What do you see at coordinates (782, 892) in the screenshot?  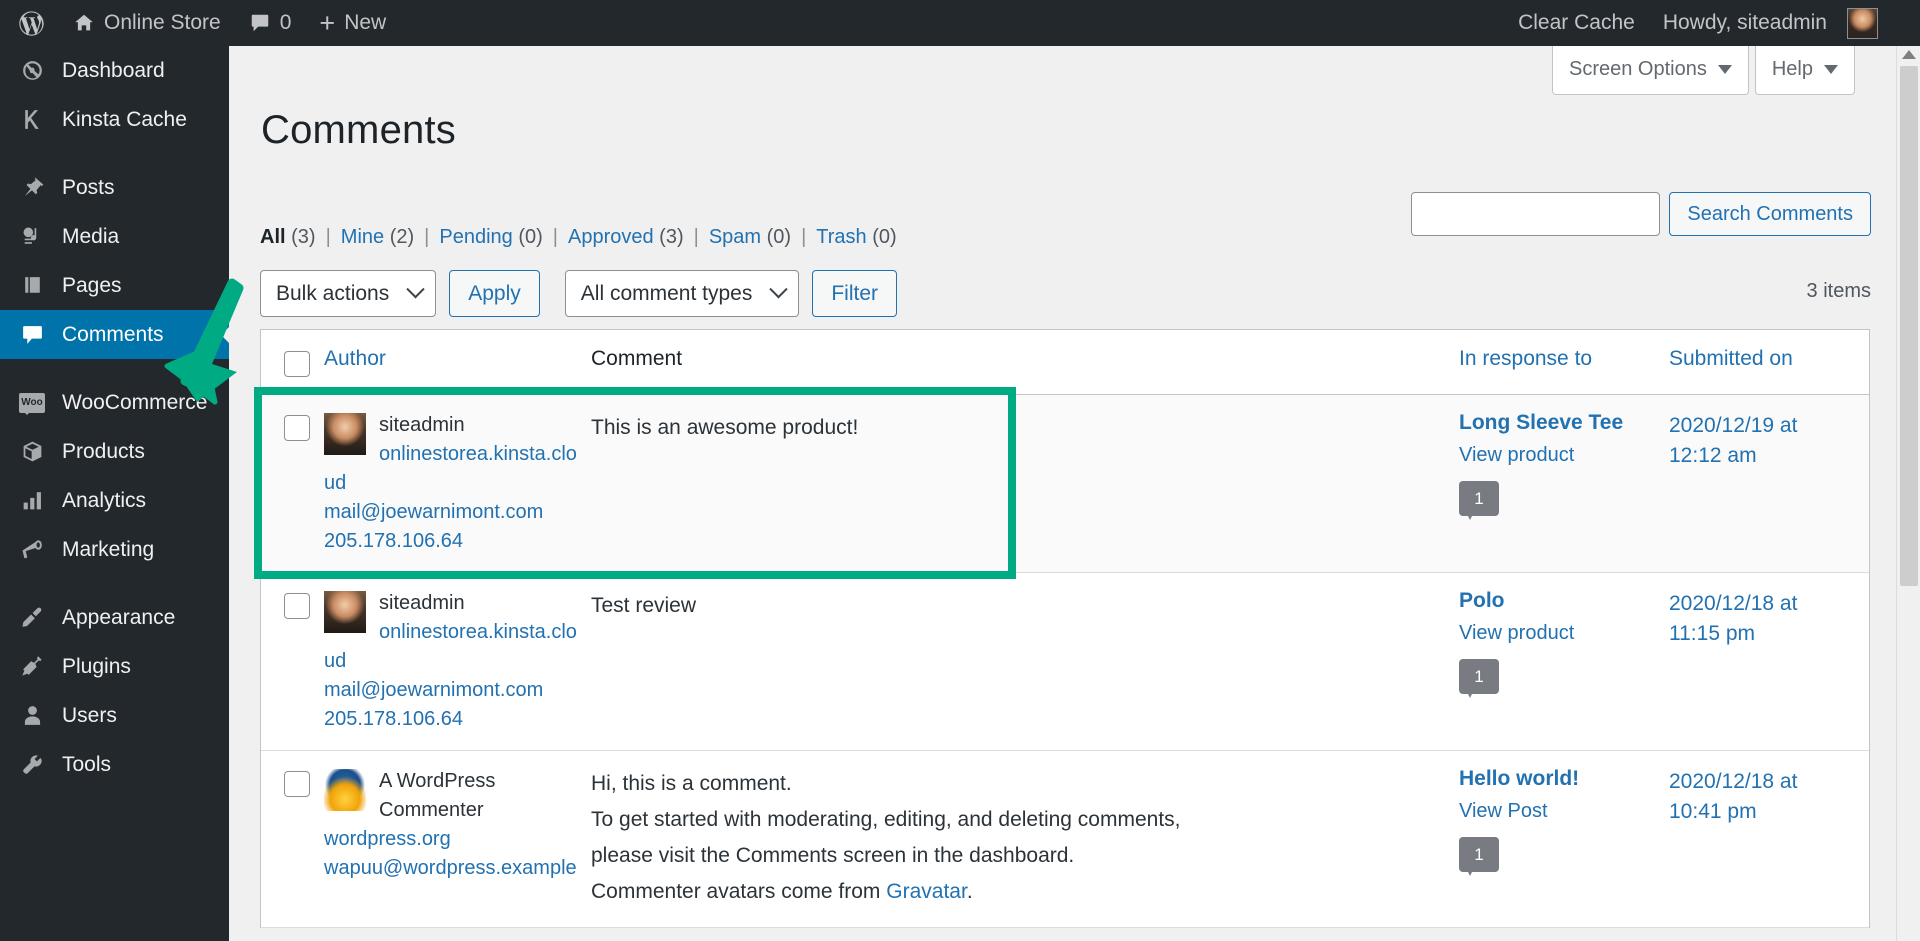 I see `comment-line: Commenter avatars come from Gravatar.` at bounding box center [782, 892].